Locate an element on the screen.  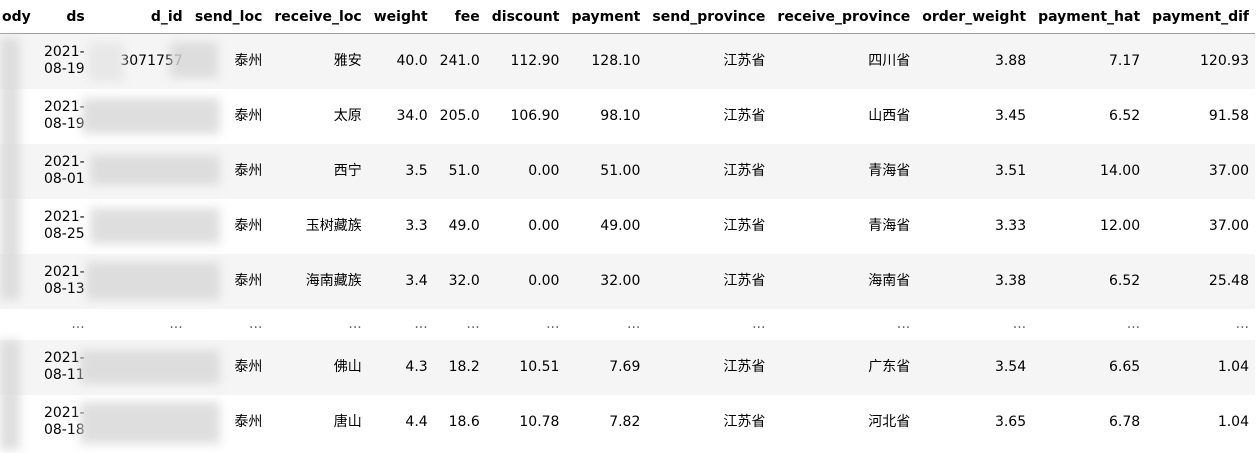
cell-receive-loc: 太原 is located at coordinates (347, 115).